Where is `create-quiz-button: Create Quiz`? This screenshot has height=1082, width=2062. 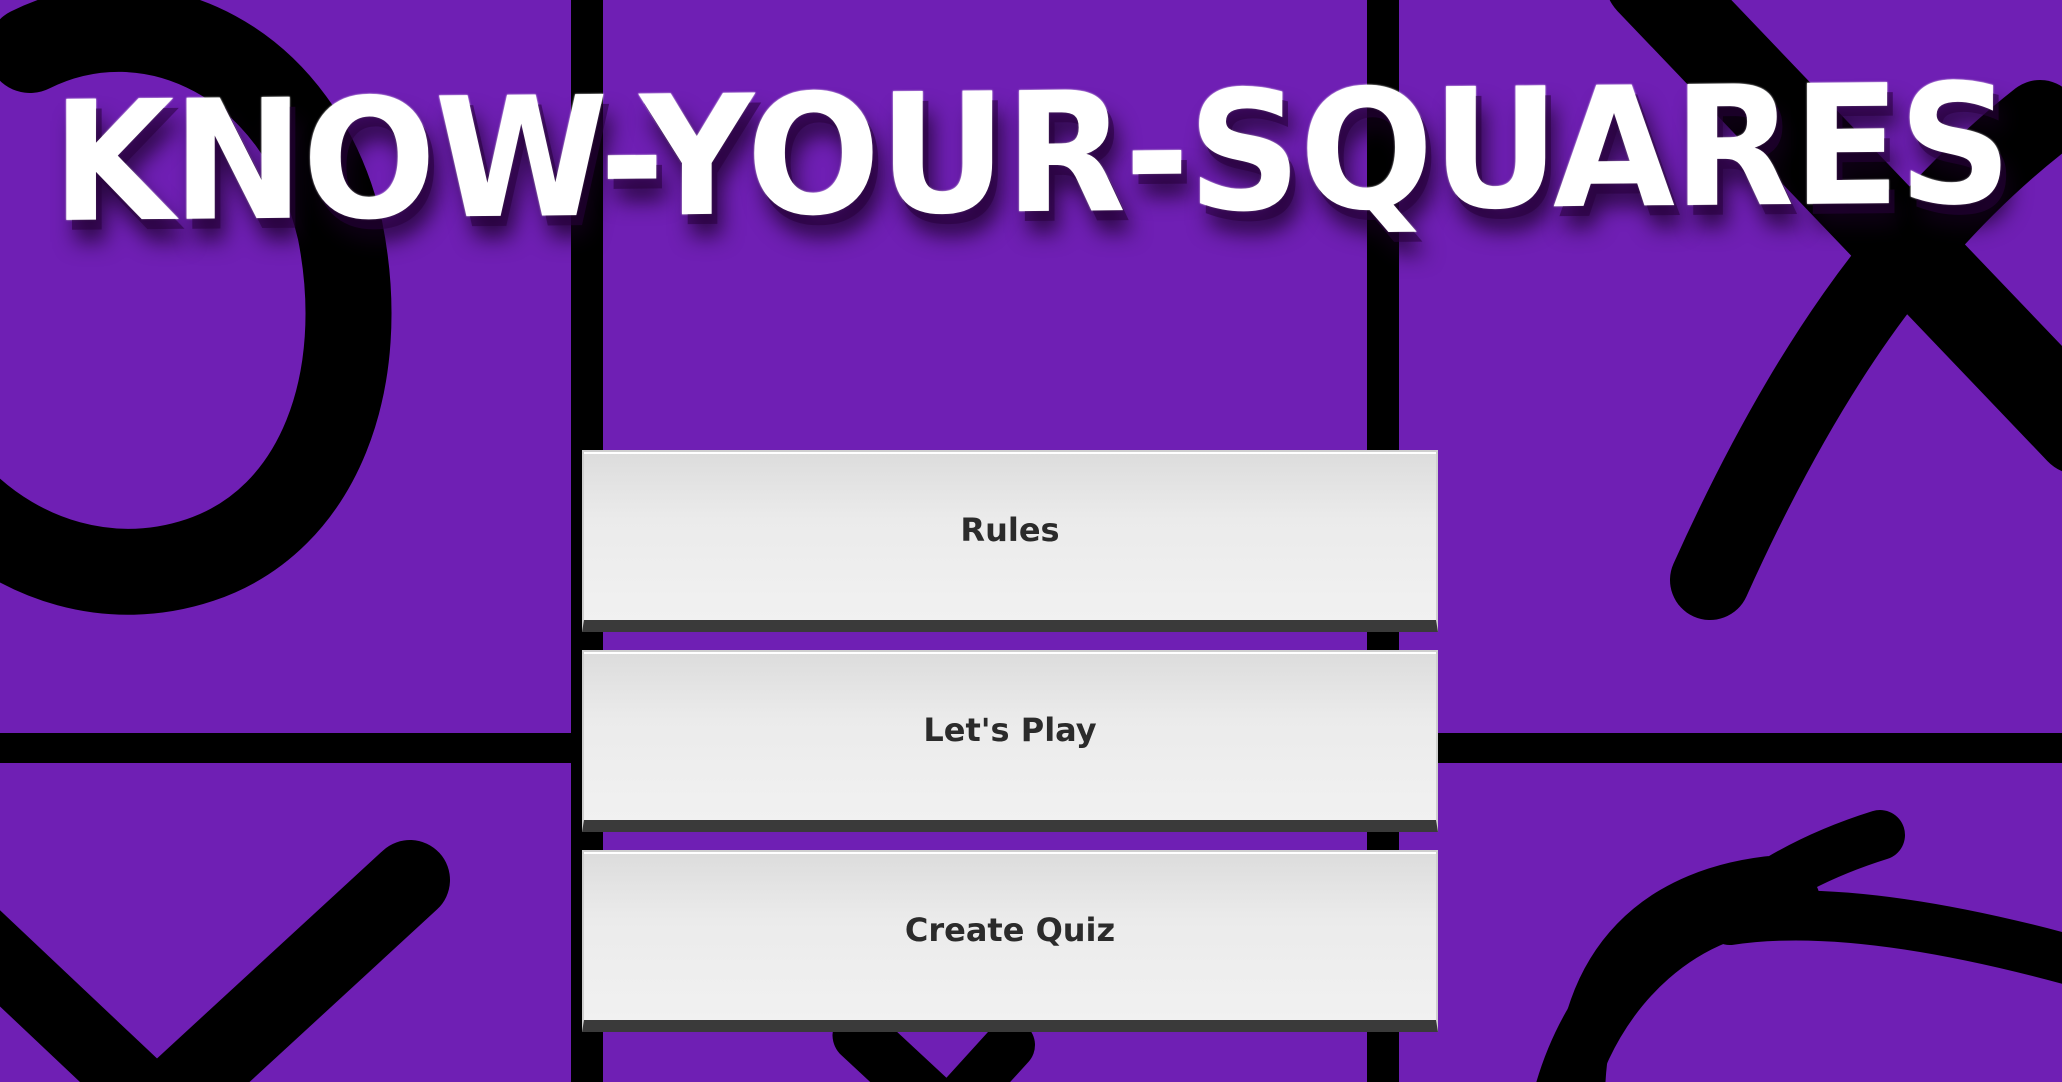
create-quiz-button: Create Quiz is located at coordinates (1010, 941).